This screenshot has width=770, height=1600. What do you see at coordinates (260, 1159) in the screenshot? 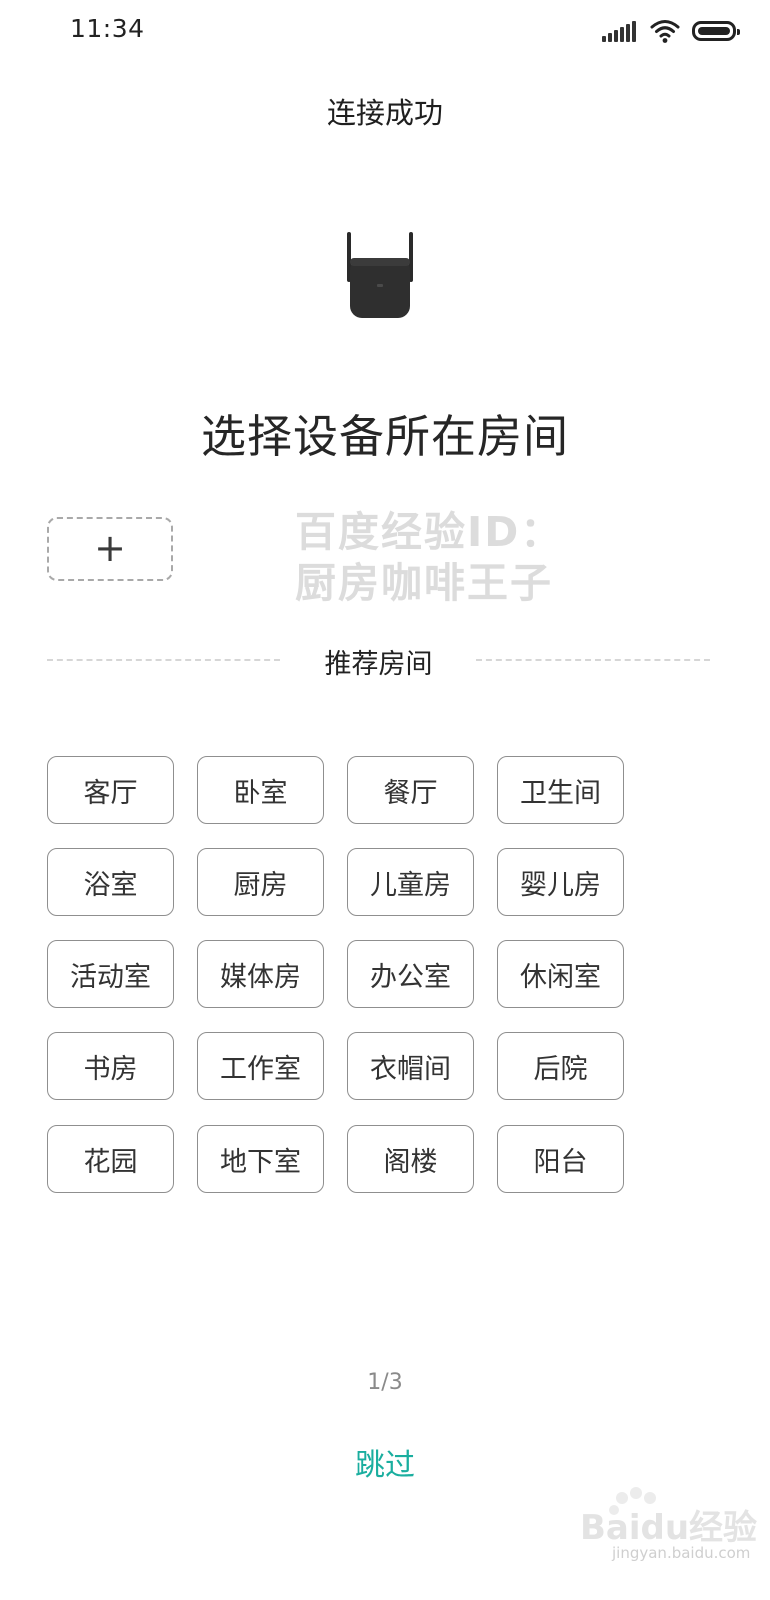
I see `room-chip: 地下室` at bounding box center [260, 1159].